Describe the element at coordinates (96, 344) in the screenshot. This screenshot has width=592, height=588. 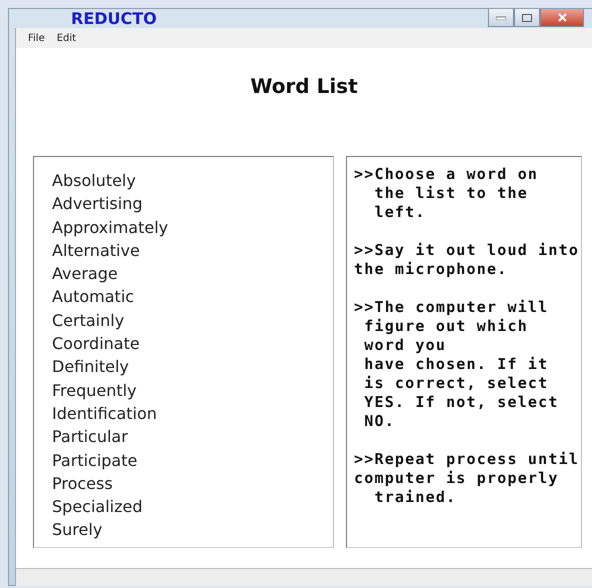
I see `word-list-item: Coordinate` at that location.